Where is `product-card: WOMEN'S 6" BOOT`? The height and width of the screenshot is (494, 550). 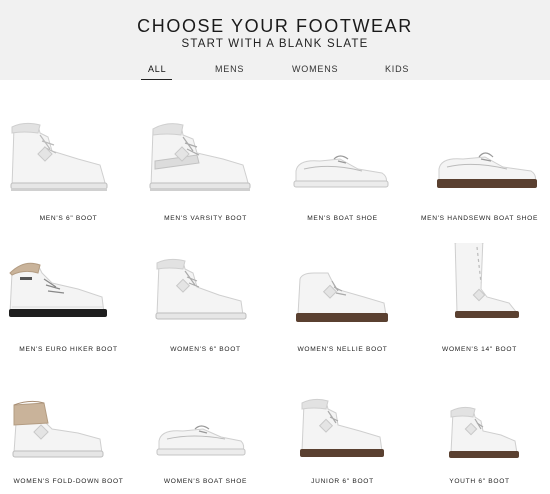 product-card: WOMEN'S 6" BOOT is located at coordinates (205, 303).